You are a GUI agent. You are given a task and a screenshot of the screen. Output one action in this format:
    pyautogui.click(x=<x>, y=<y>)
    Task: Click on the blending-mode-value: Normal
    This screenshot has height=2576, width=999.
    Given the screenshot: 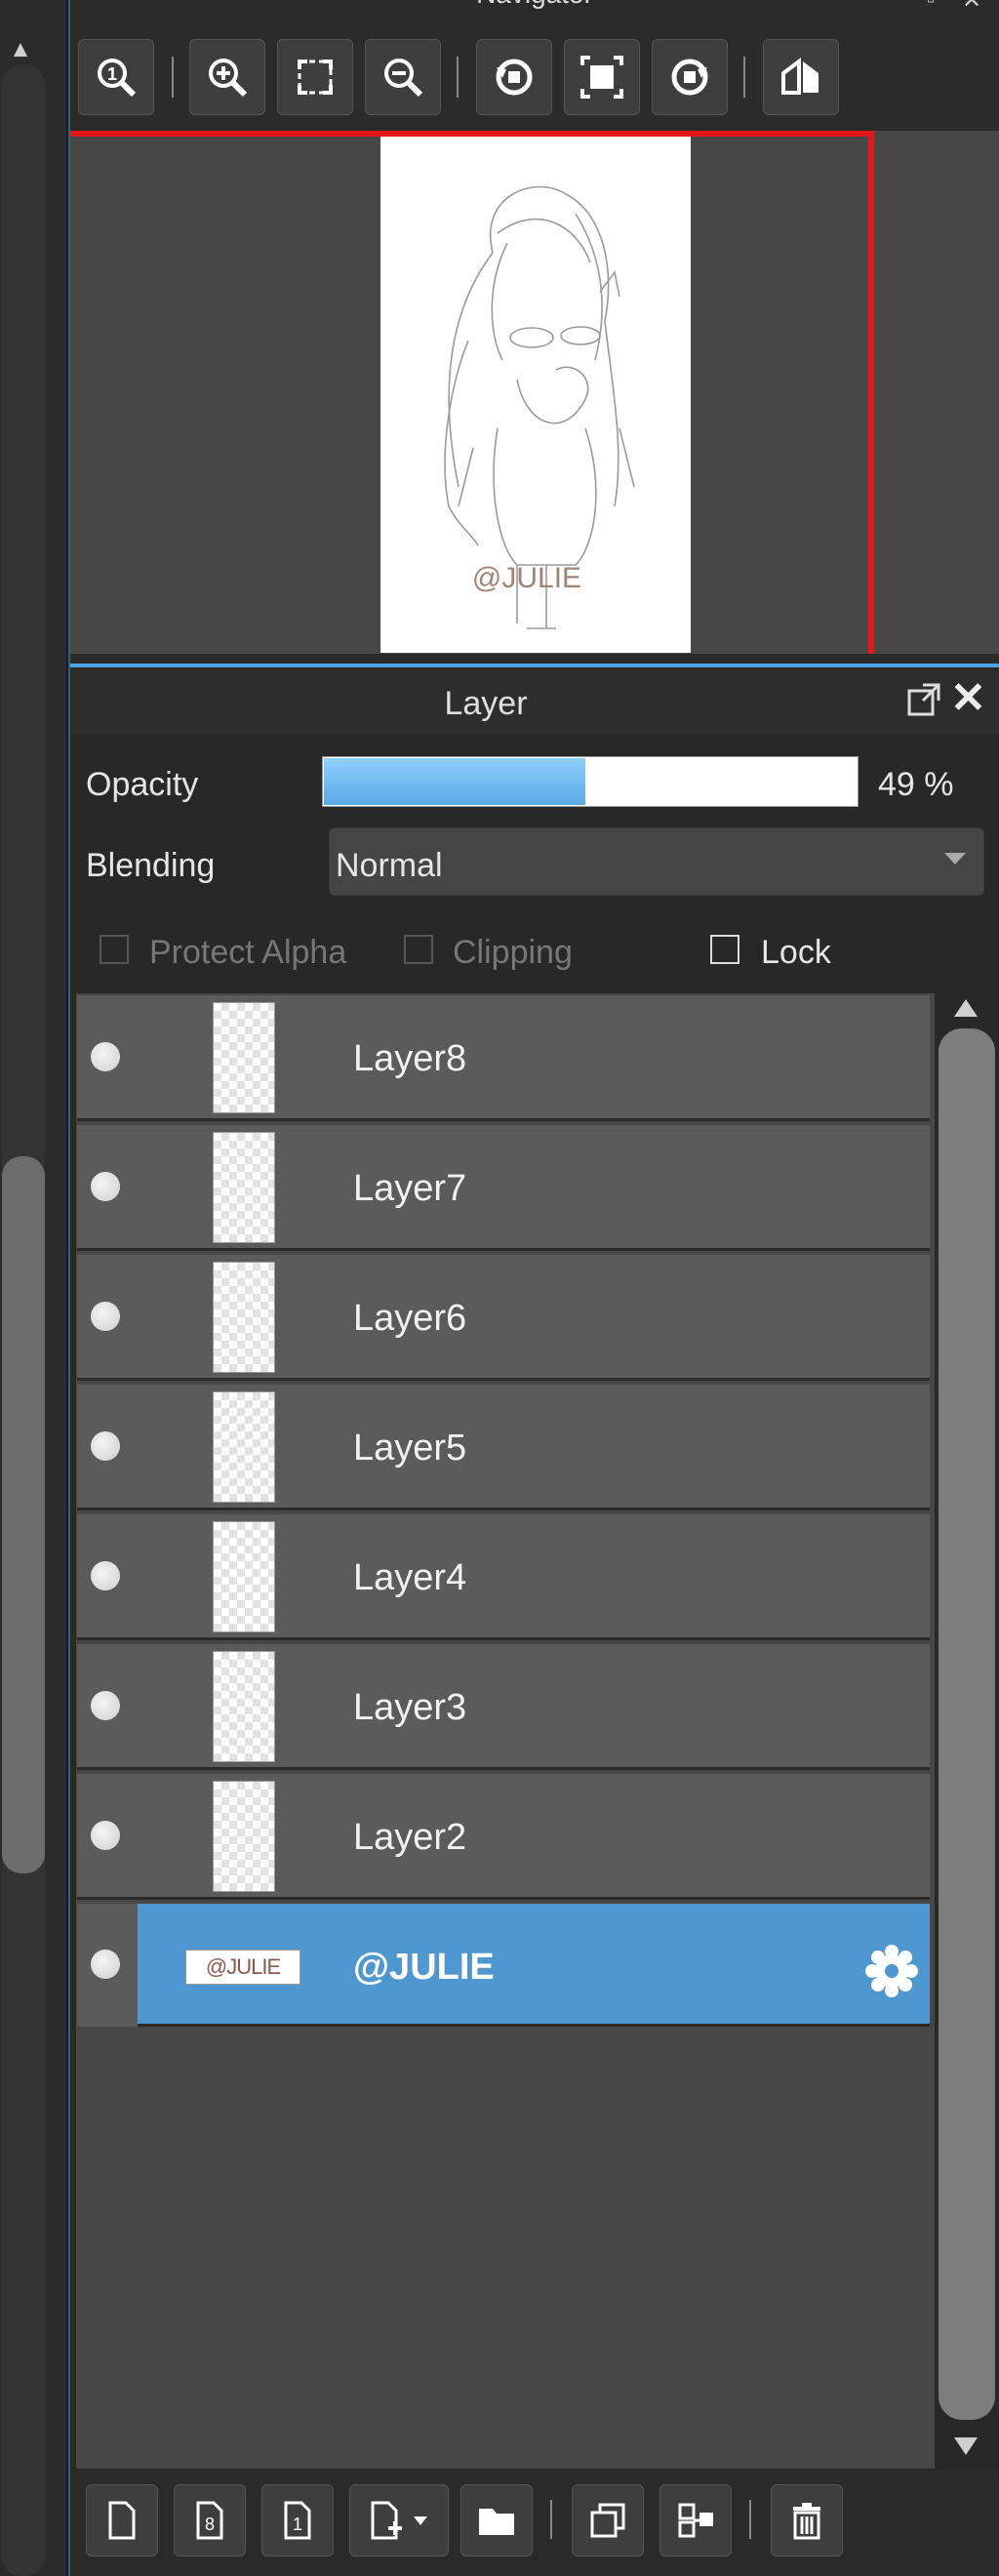 What is the action you would take?
    pyautogui.click(x=389, y=865)
    